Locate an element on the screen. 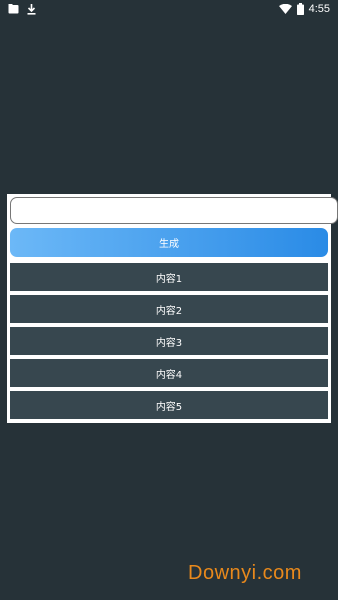 Image resolution: width=338 pixels, height=600 pixels. list-item-5: 内容5 is located at coordinates (169, 405).